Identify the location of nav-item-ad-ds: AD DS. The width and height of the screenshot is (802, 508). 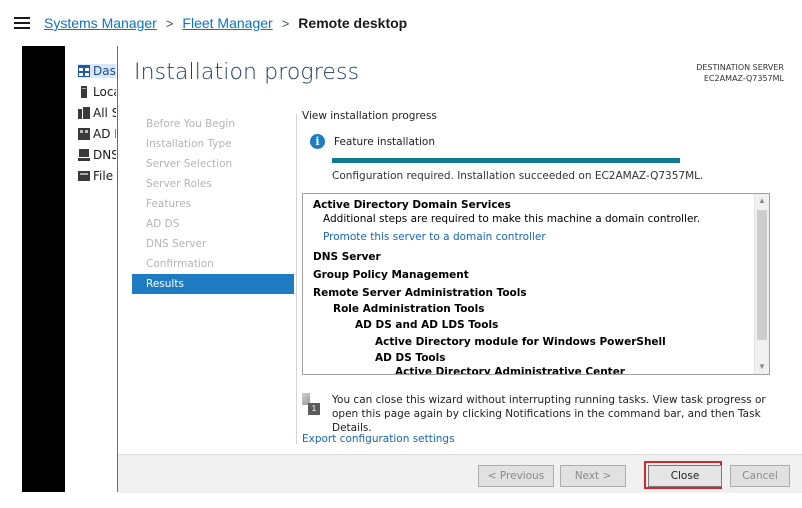
(97, 134).